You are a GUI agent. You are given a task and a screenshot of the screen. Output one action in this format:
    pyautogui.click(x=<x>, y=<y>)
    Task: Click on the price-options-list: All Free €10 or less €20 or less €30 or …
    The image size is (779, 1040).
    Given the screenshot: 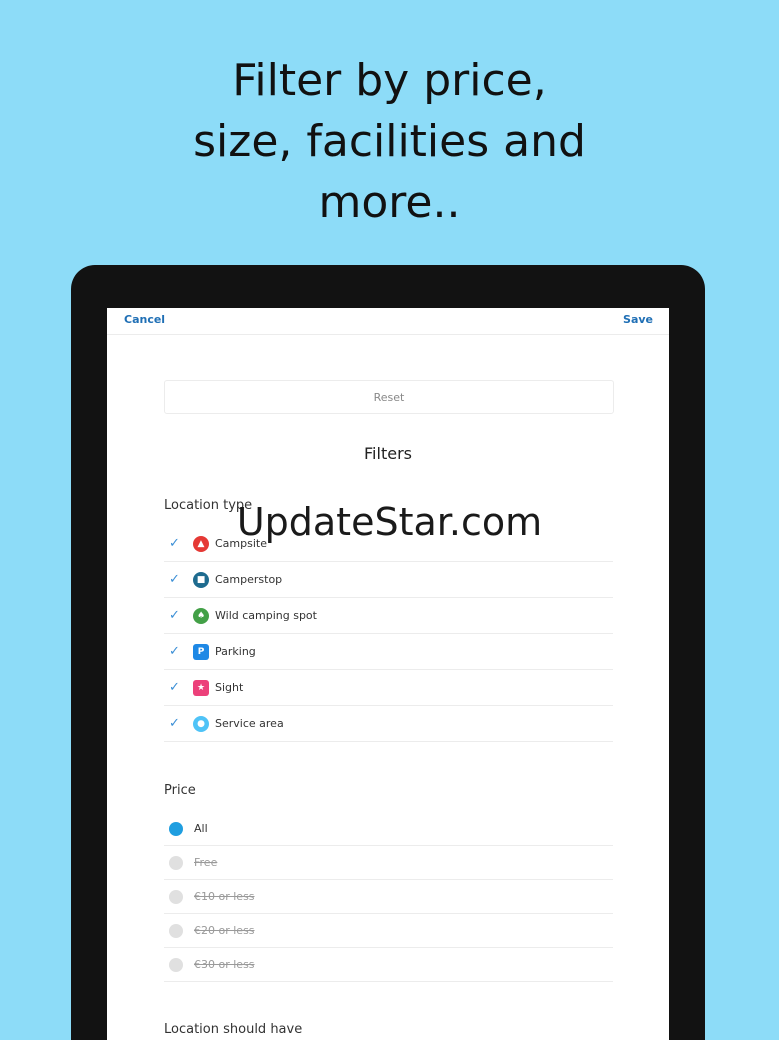 What is the action you would take?
    pyautogui.click(x=388, y=897)
    